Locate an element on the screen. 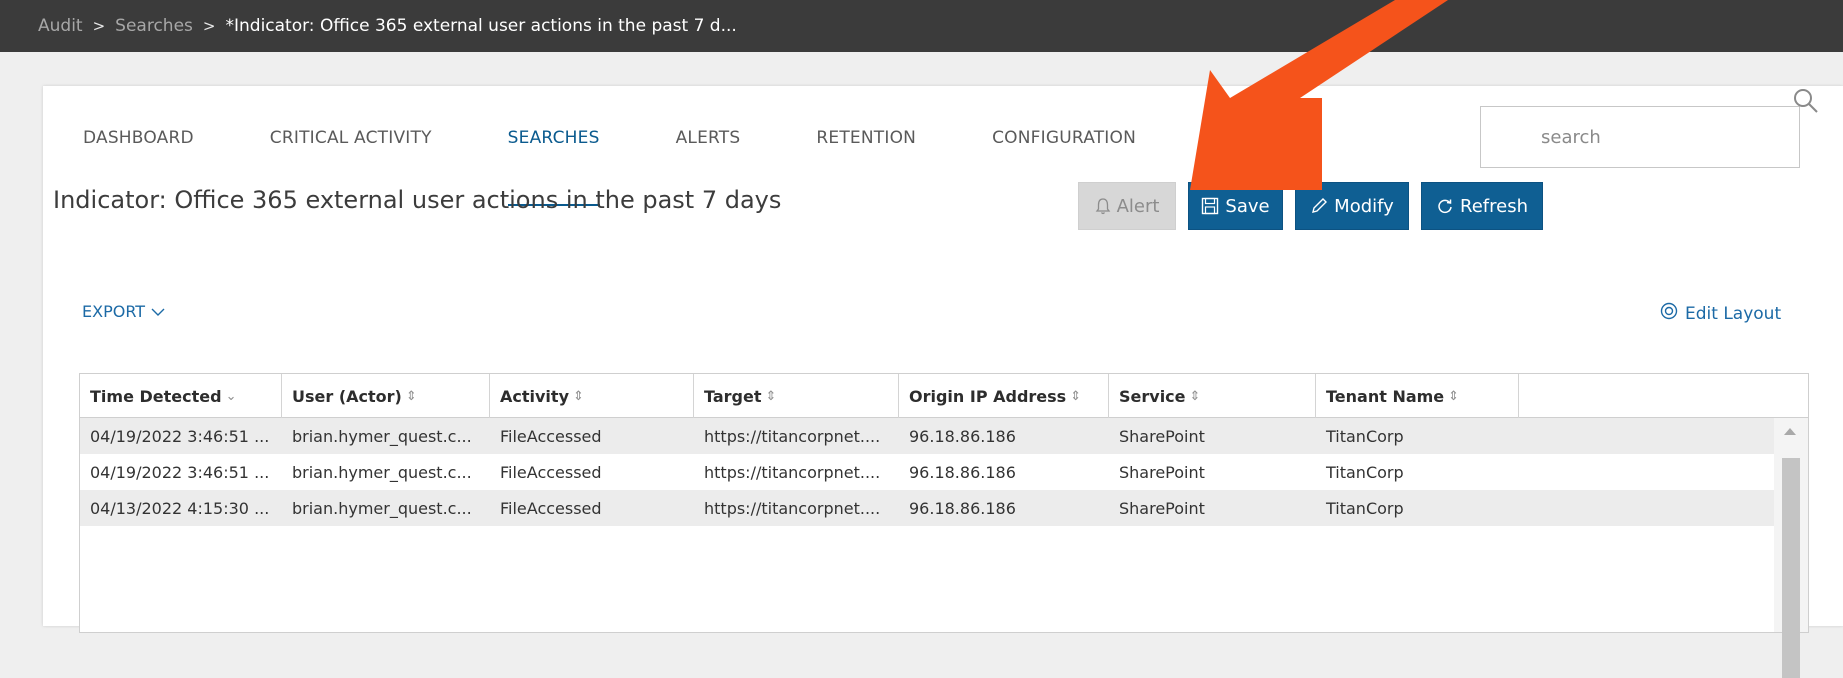 The height and width of the screenshot is (678, 1843). column-header-spacer is located at coordinates (1536, 396).